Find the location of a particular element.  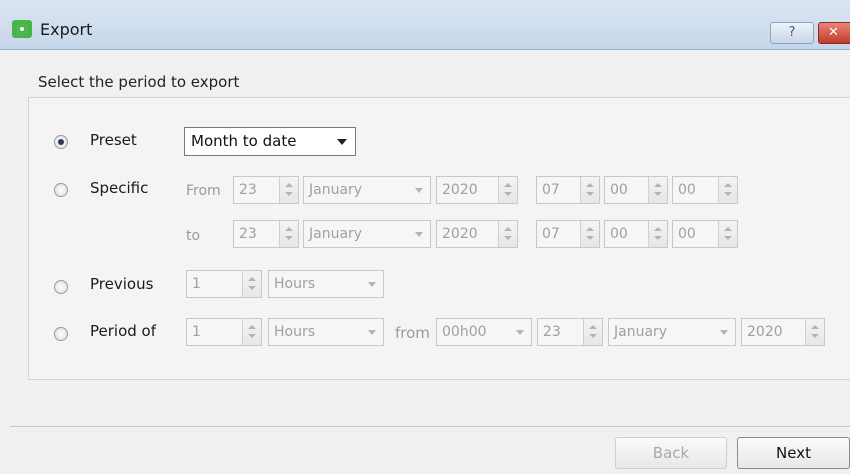

preset-label: Preset is located at coordinates (113, 140).